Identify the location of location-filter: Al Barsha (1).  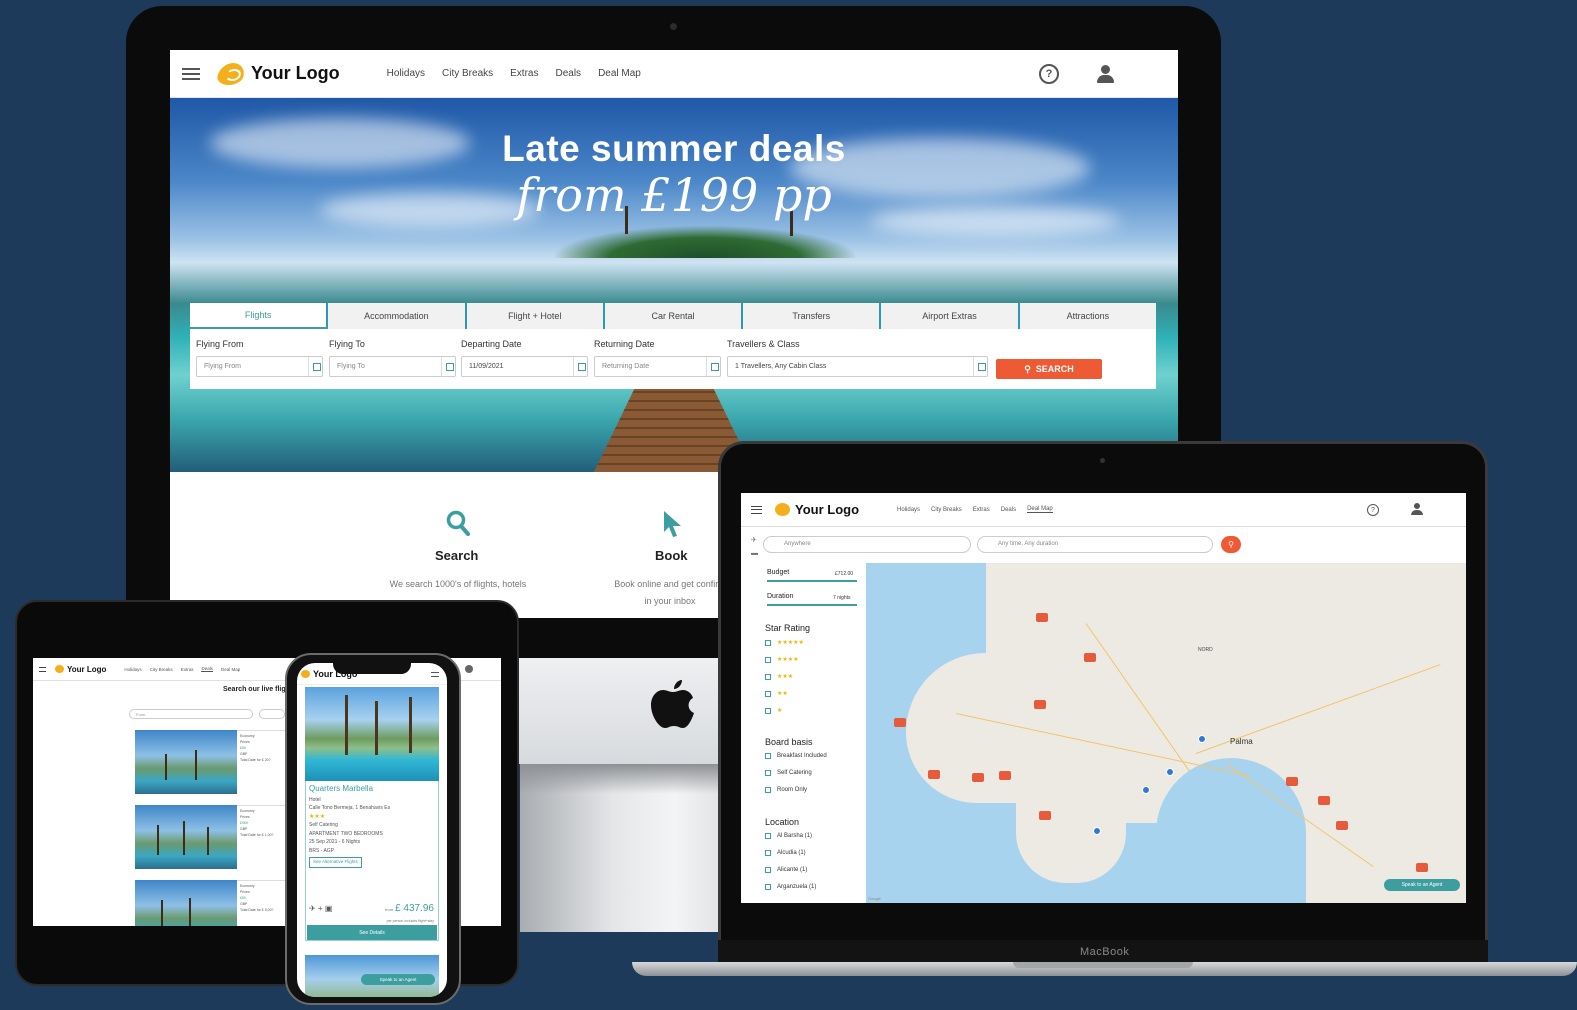
(788, 836).